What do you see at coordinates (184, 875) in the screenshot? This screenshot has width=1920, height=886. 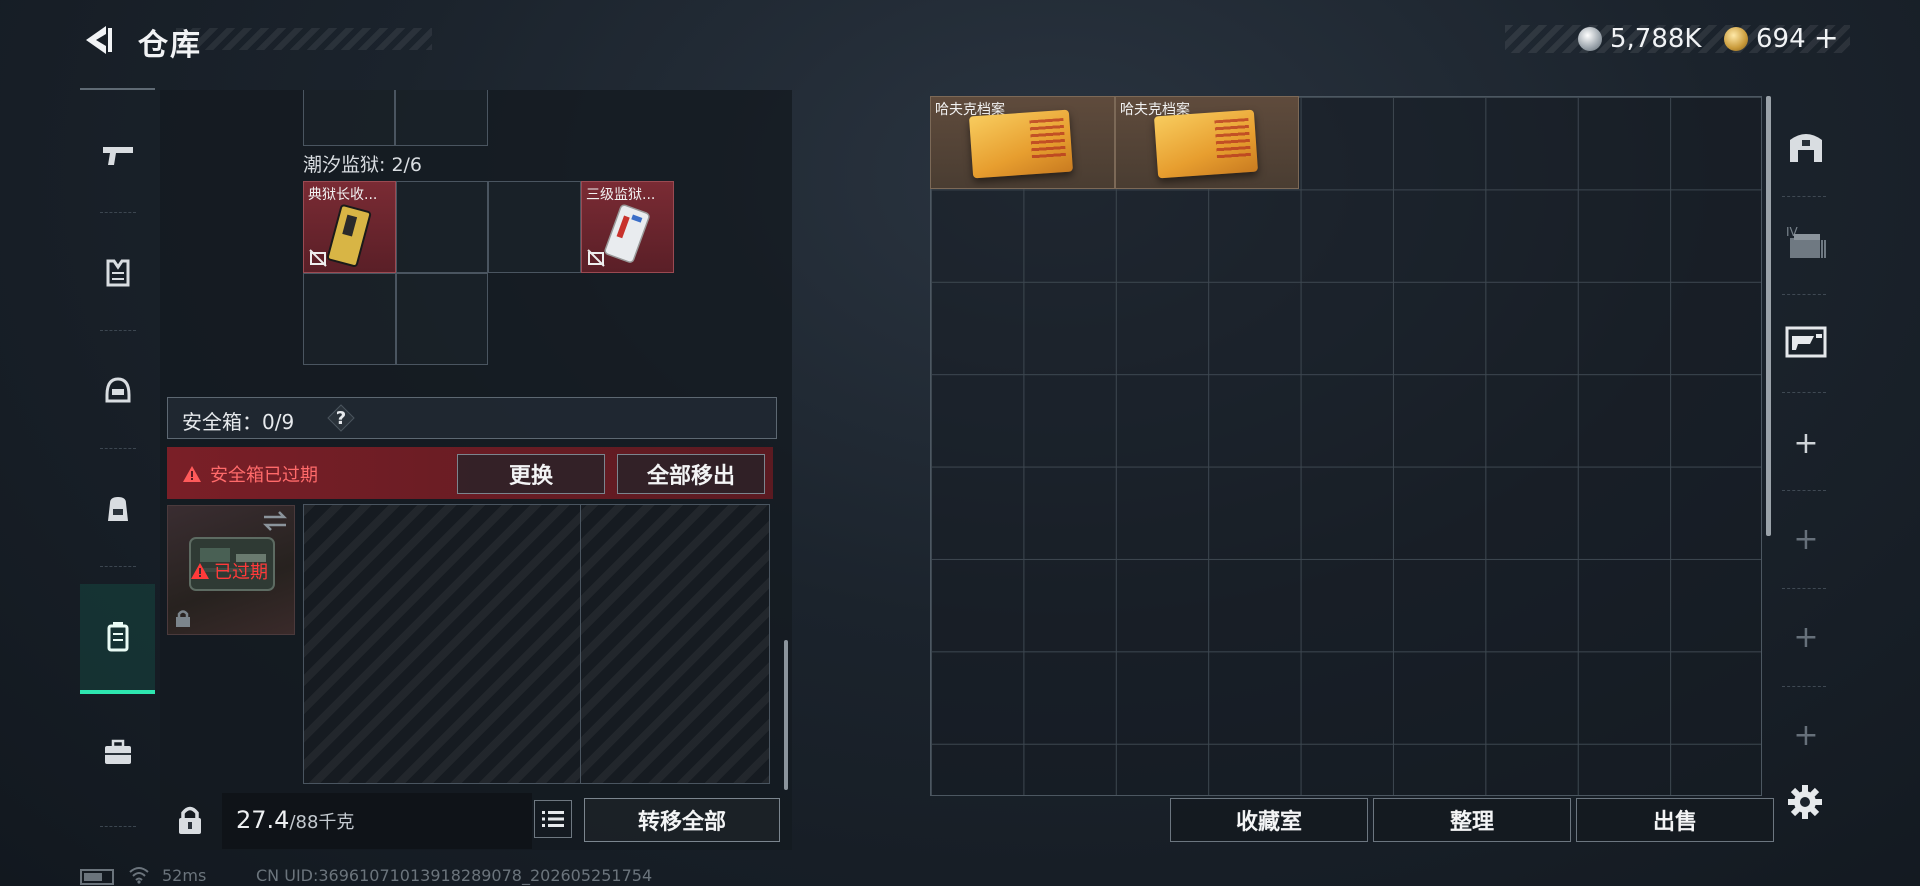 I see `ping-text: 52ms` at bounding box center [184, 875].